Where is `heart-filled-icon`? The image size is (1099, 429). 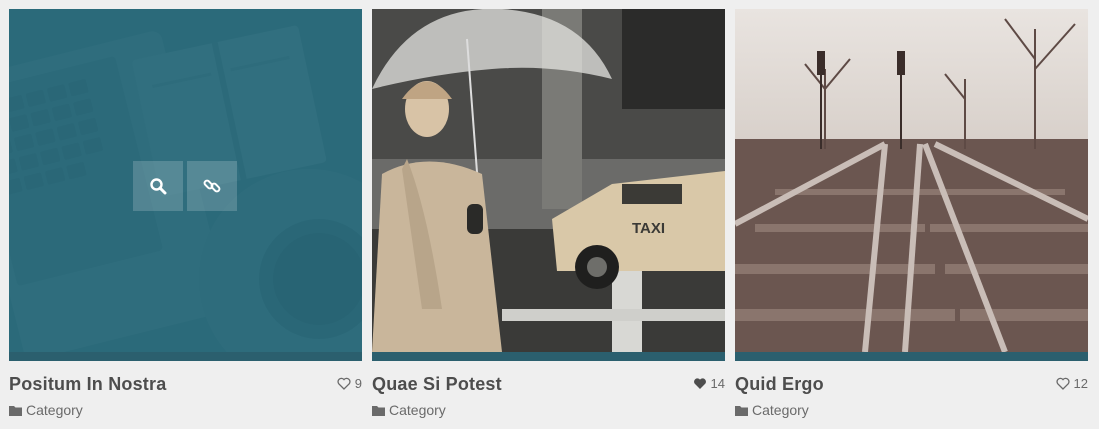 heart-filled-icon is located at coordinates (699, 383).